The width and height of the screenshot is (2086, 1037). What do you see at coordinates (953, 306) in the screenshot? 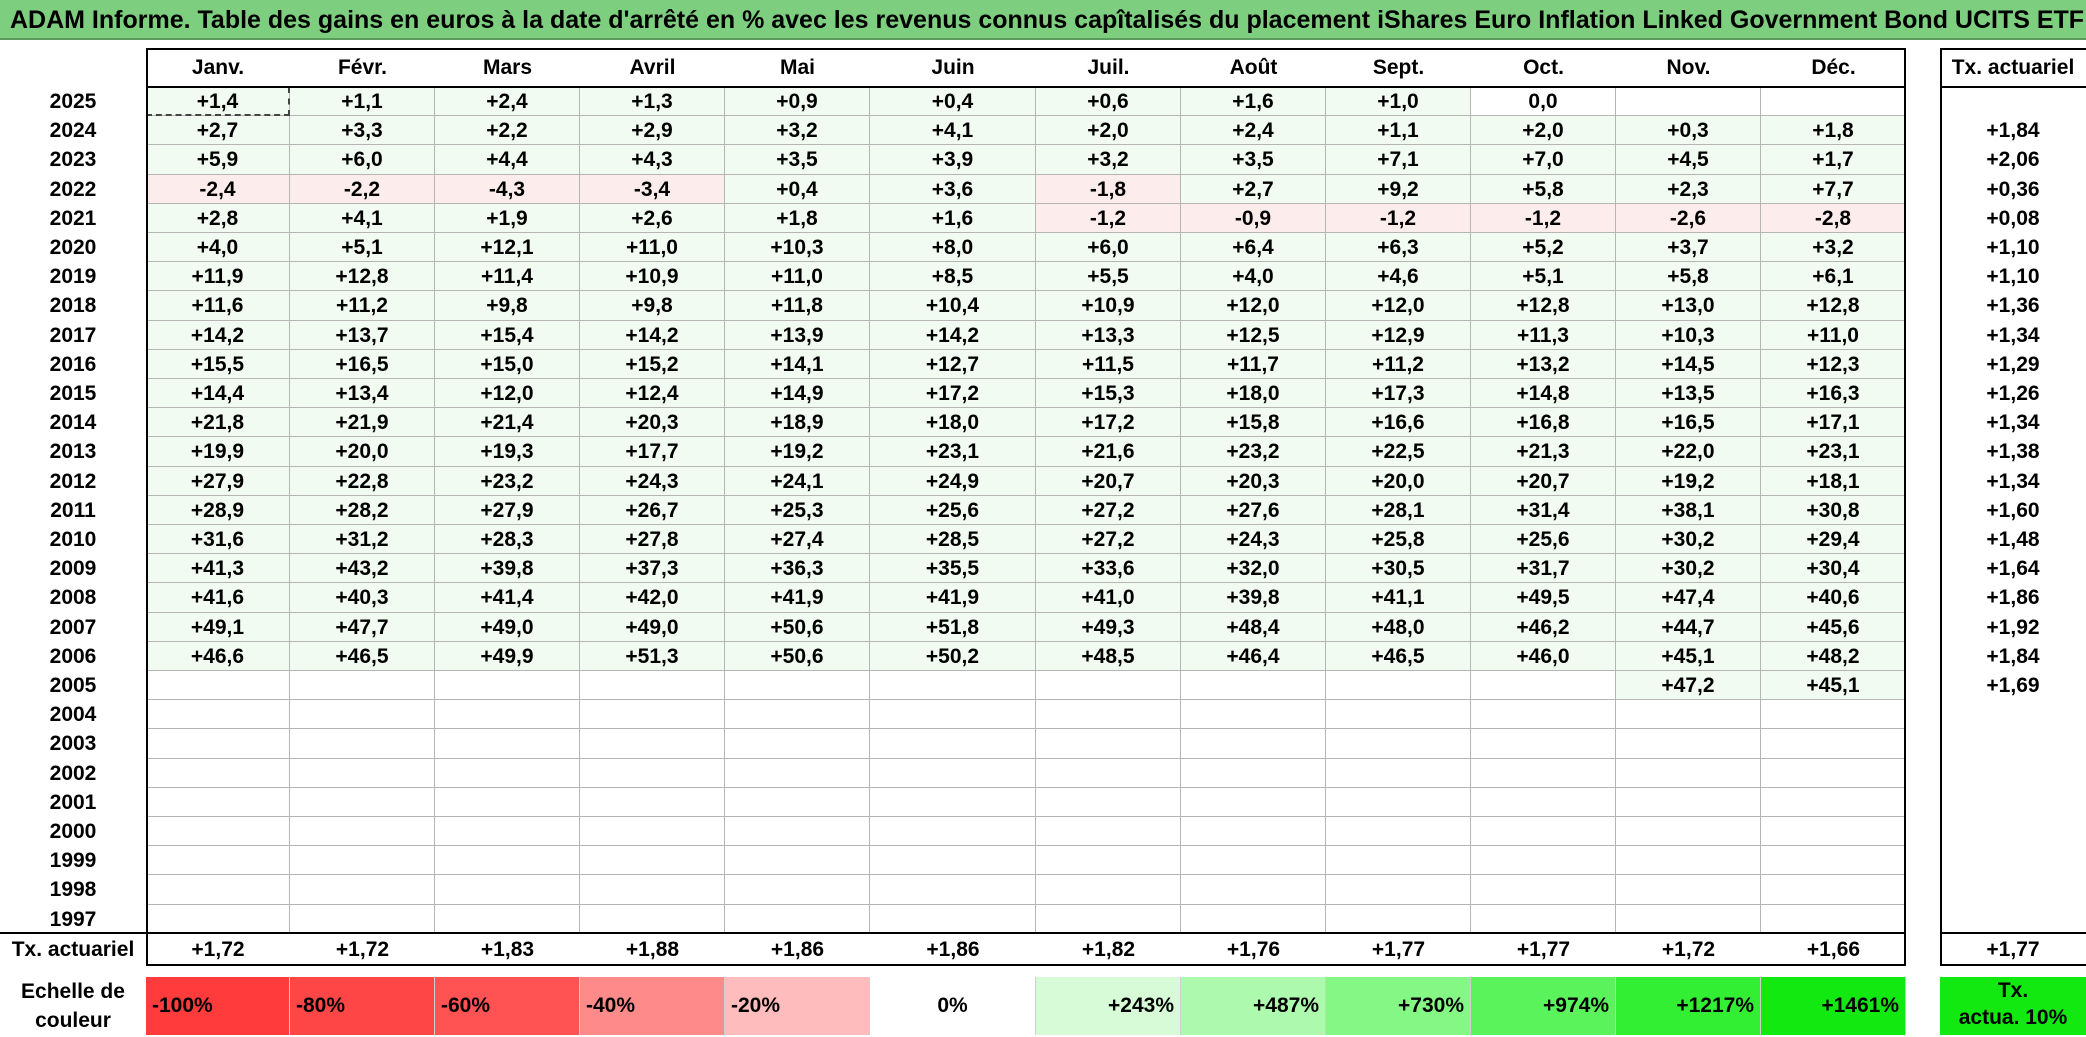
I see `table-cell: +10,4` at bounding box center [953, 306].